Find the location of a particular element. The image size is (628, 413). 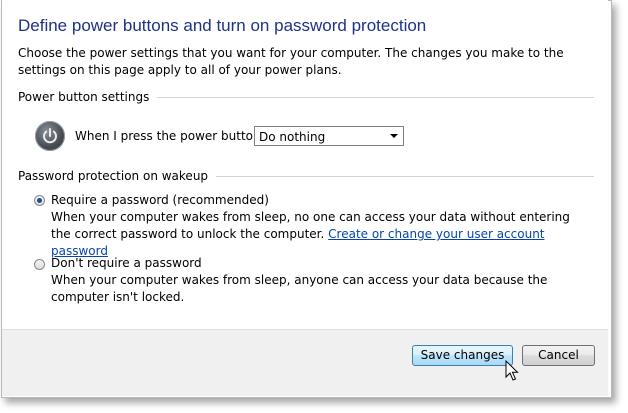

dont-require-password-radio is located at coordinates (39, 264).